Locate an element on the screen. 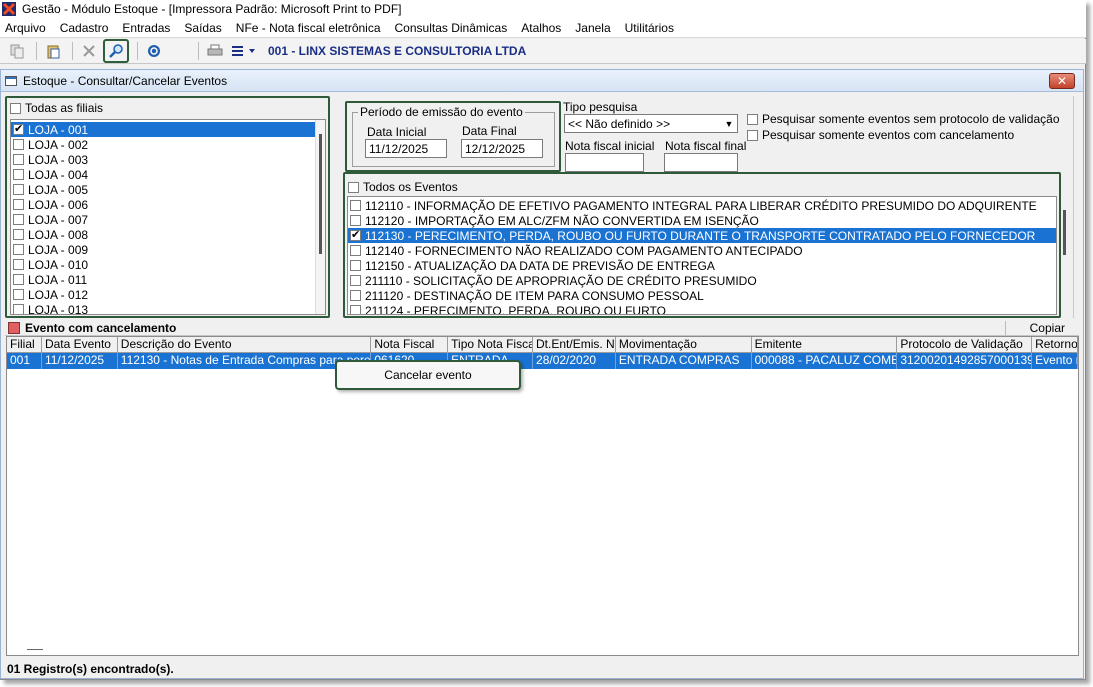  menu-atalhos: Atalhos is located at coordinates (541, 28).